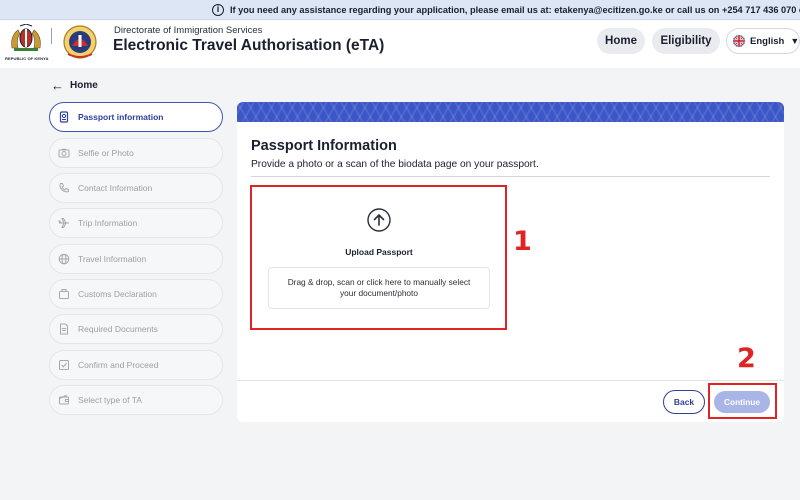  I want to click on coat-of-arms-caption: REPUBLIC OF KENYA, so click(27, 58).